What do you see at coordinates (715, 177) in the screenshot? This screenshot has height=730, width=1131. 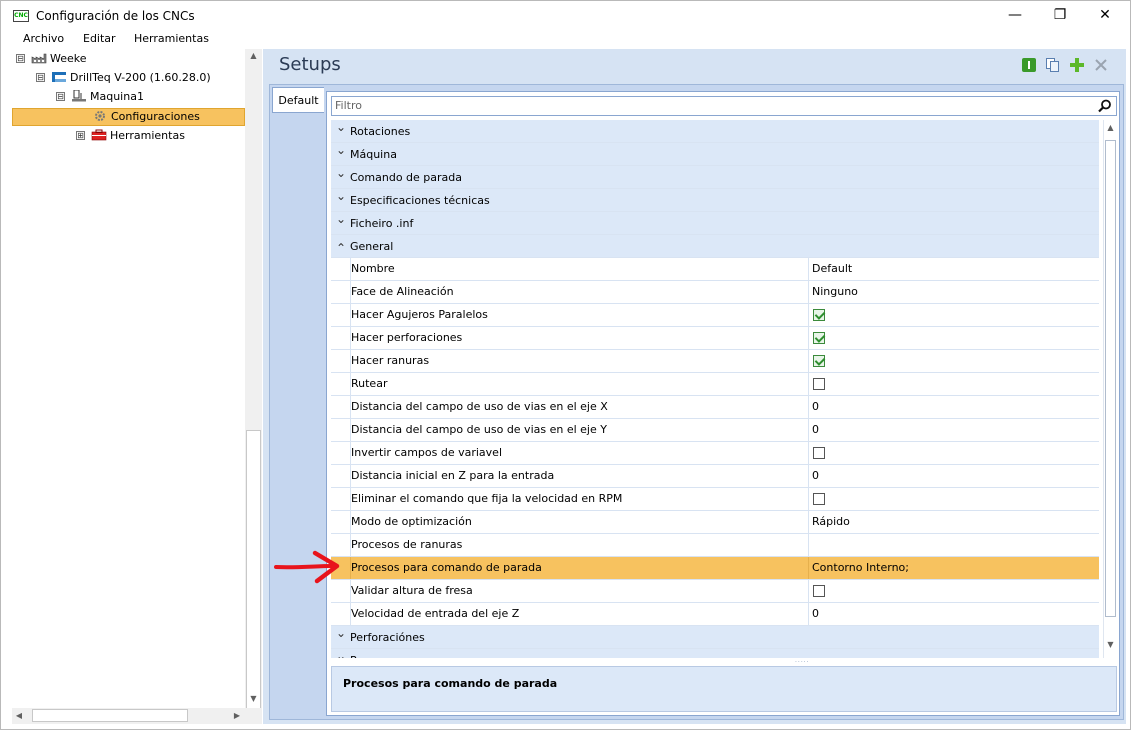 I see `category-row: ⌄ Comando de parada` at bounding box center [715, 177].